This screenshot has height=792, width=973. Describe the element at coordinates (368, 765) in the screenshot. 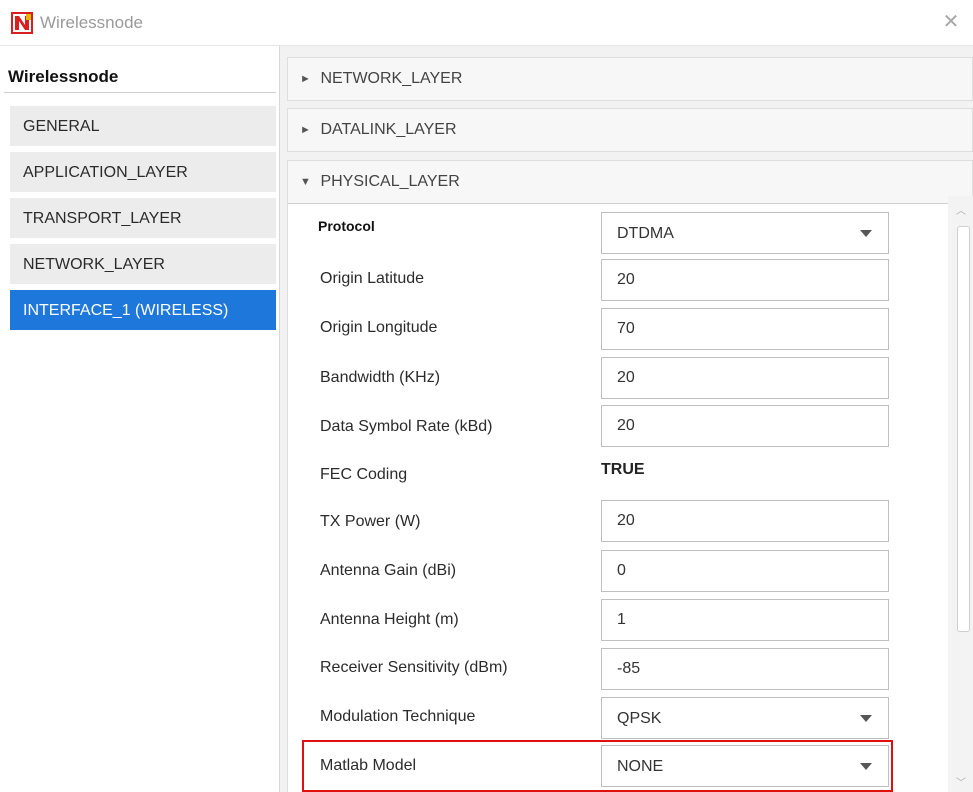

I see `matlab-model-label: Matlab Model` at that location.